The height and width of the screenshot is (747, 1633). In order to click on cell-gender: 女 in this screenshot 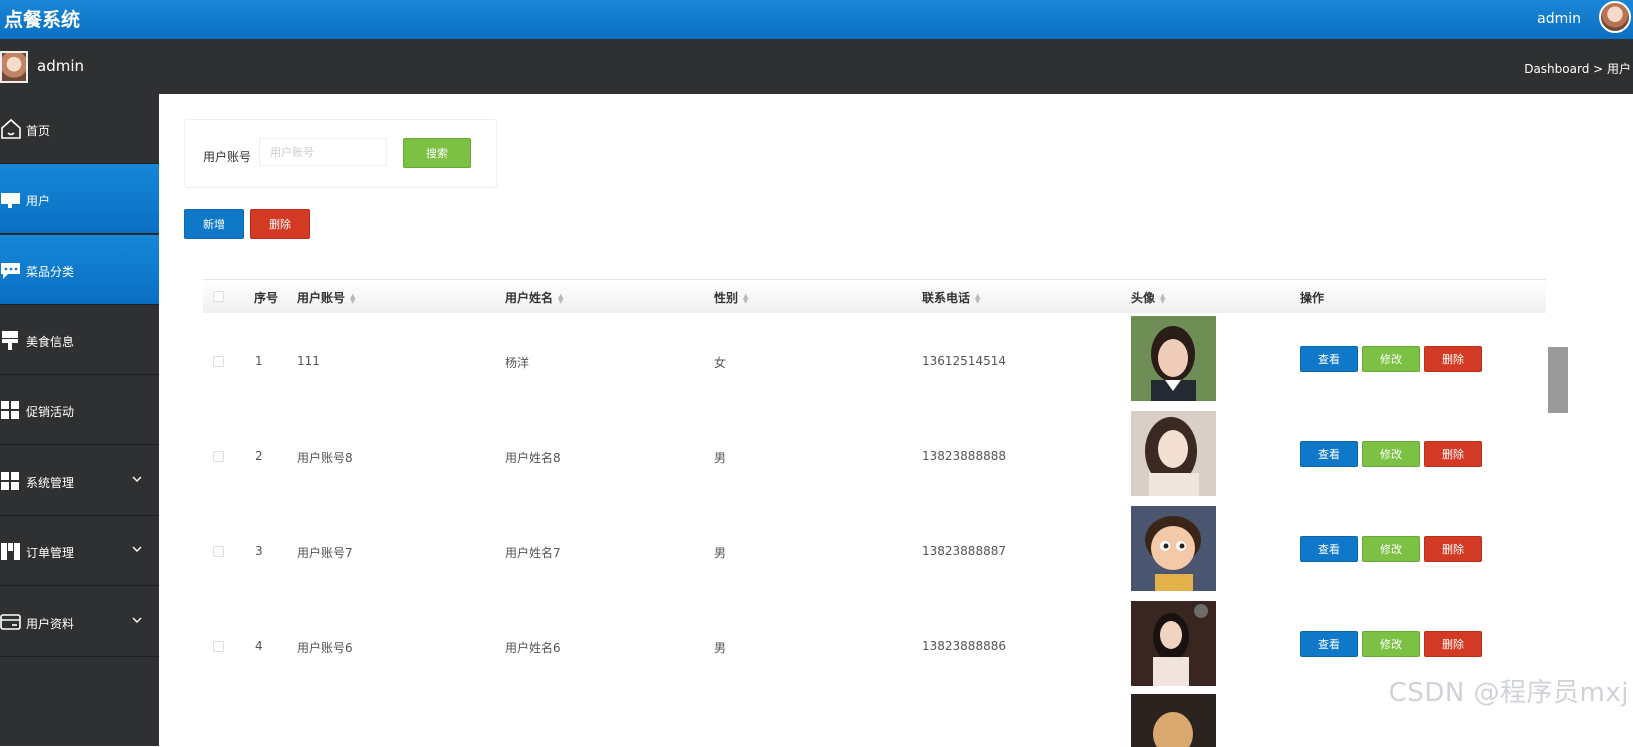, I will do `click(720, 363)`.